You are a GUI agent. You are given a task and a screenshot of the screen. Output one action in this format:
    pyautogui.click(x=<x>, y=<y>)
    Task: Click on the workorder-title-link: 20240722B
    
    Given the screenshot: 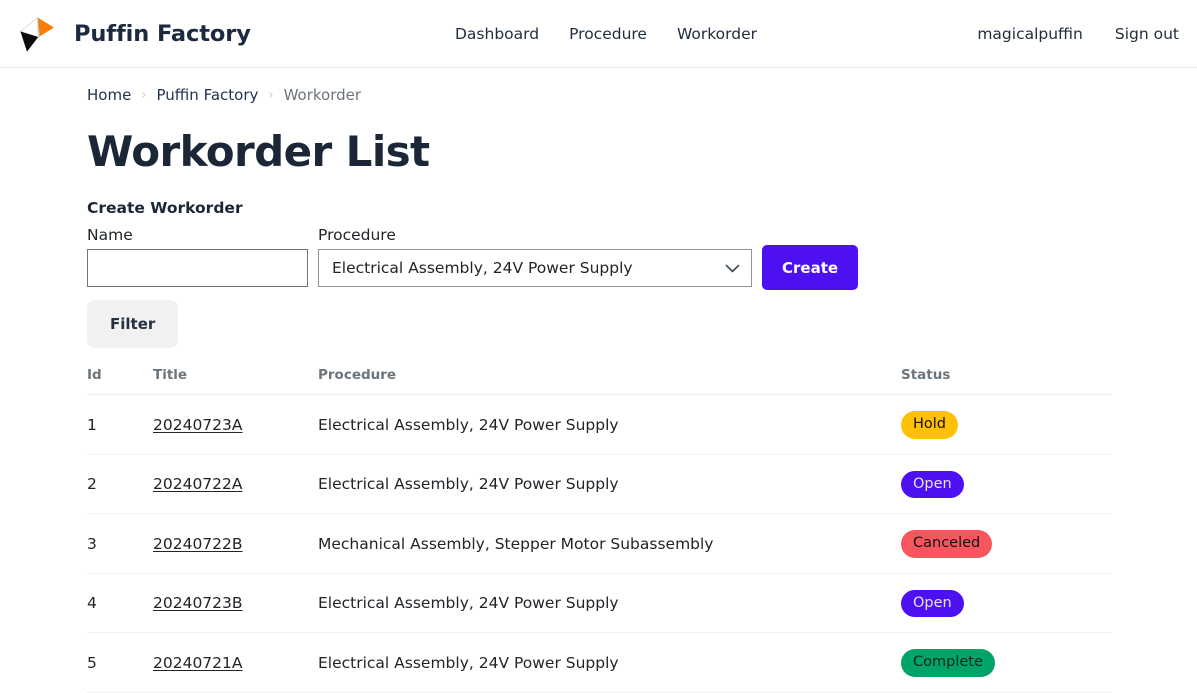 What is the action you would take?
    pyautogui.click(x=198, y=544)
    